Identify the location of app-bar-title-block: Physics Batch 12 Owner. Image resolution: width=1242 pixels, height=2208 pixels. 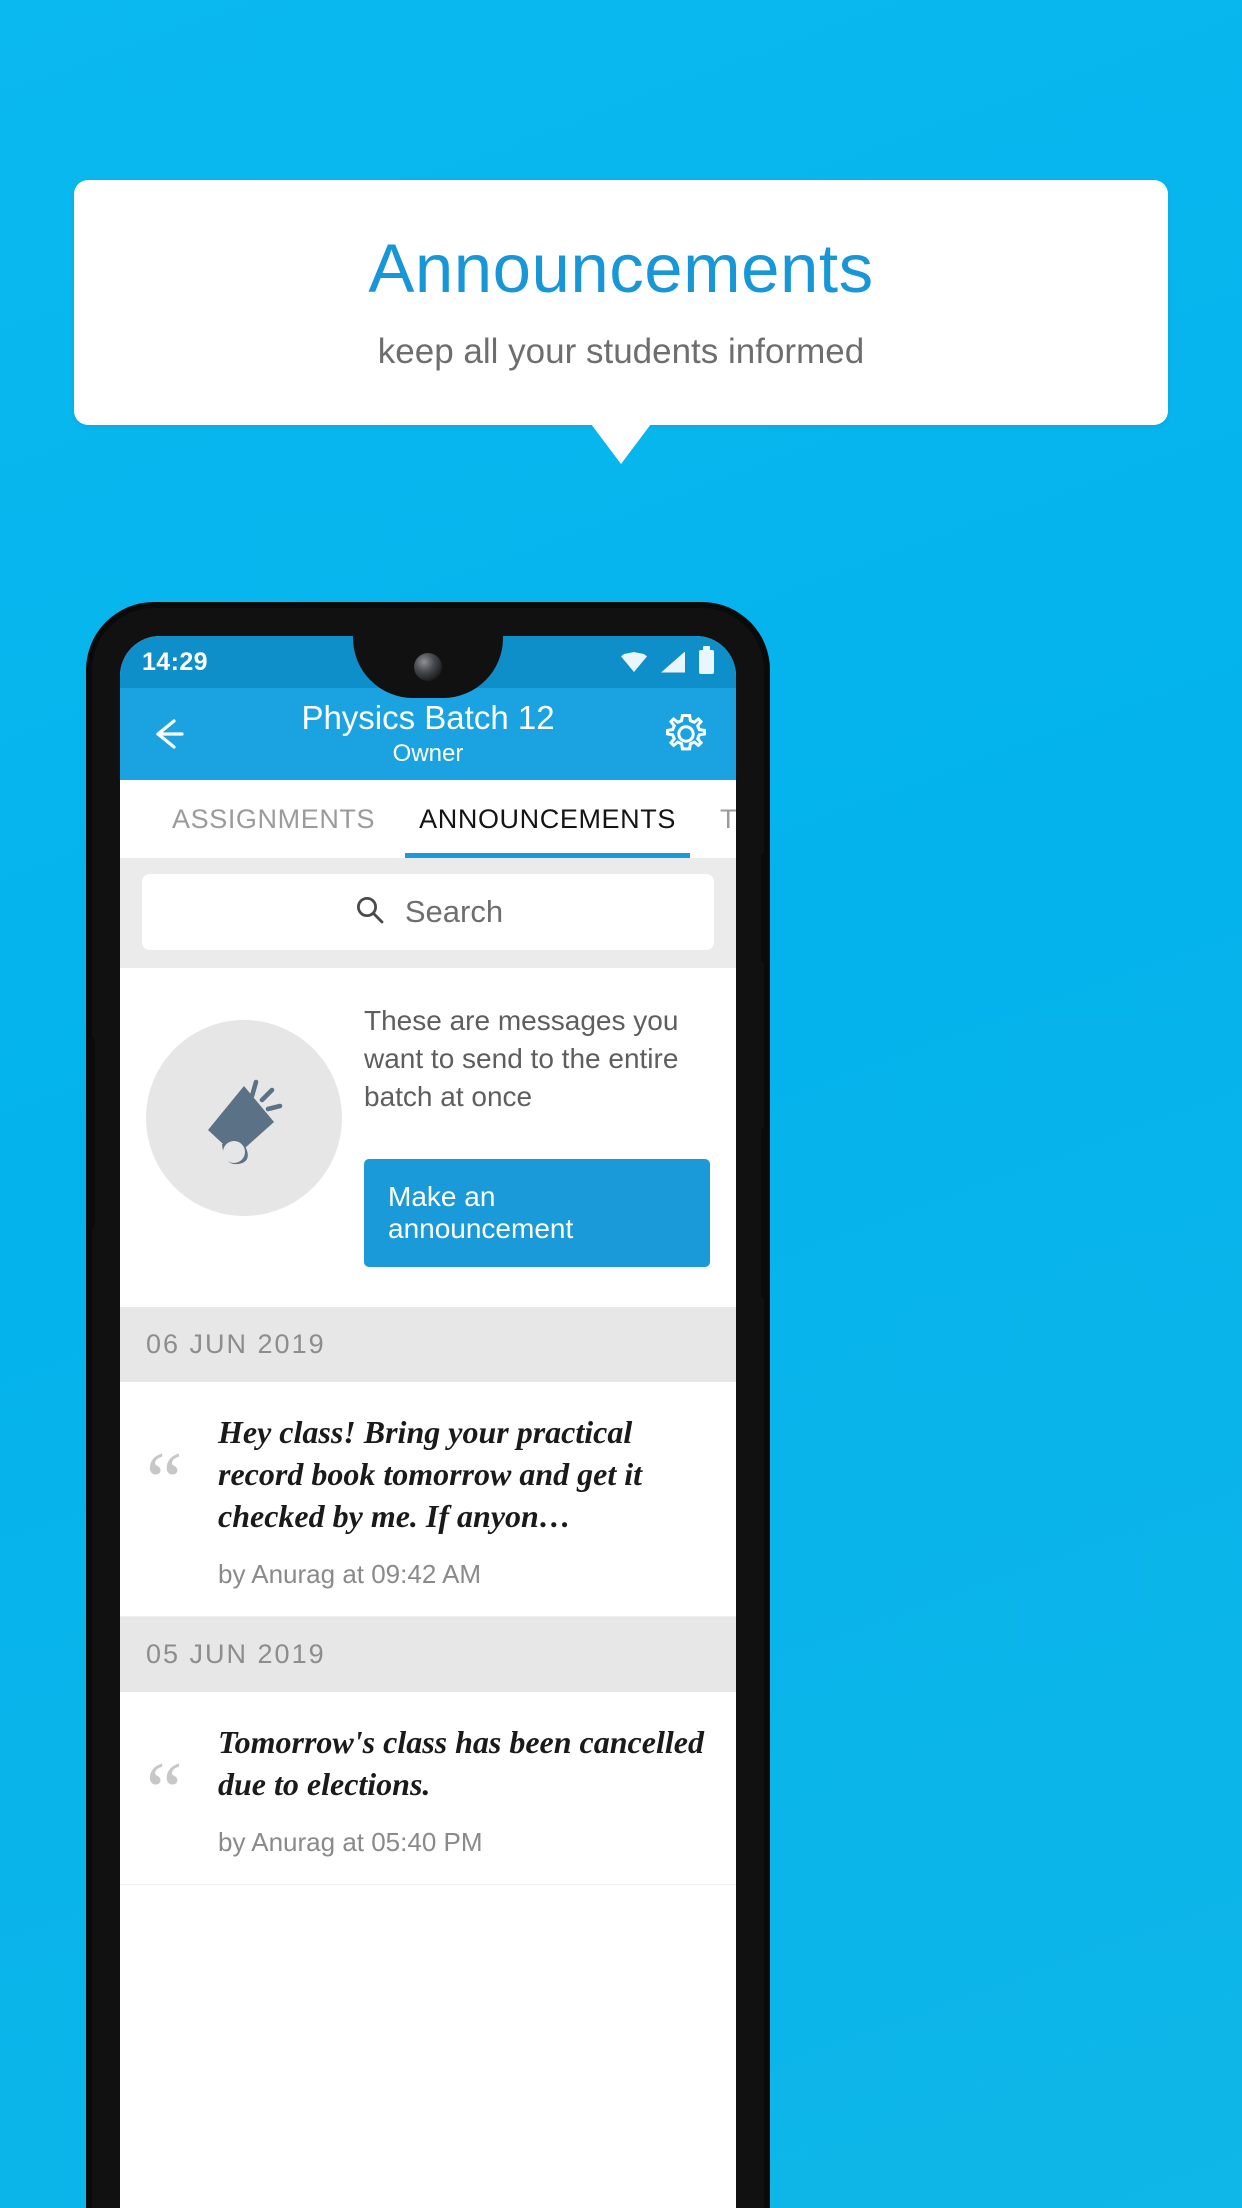
(428, 734).